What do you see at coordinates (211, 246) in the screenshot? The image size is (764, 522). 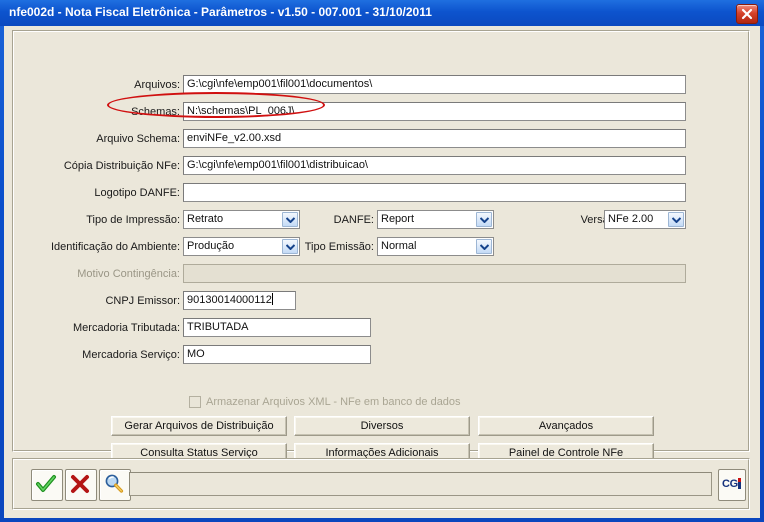 I see `identificacao-ambiente-value: Produção` at bounding box center [211, 246].